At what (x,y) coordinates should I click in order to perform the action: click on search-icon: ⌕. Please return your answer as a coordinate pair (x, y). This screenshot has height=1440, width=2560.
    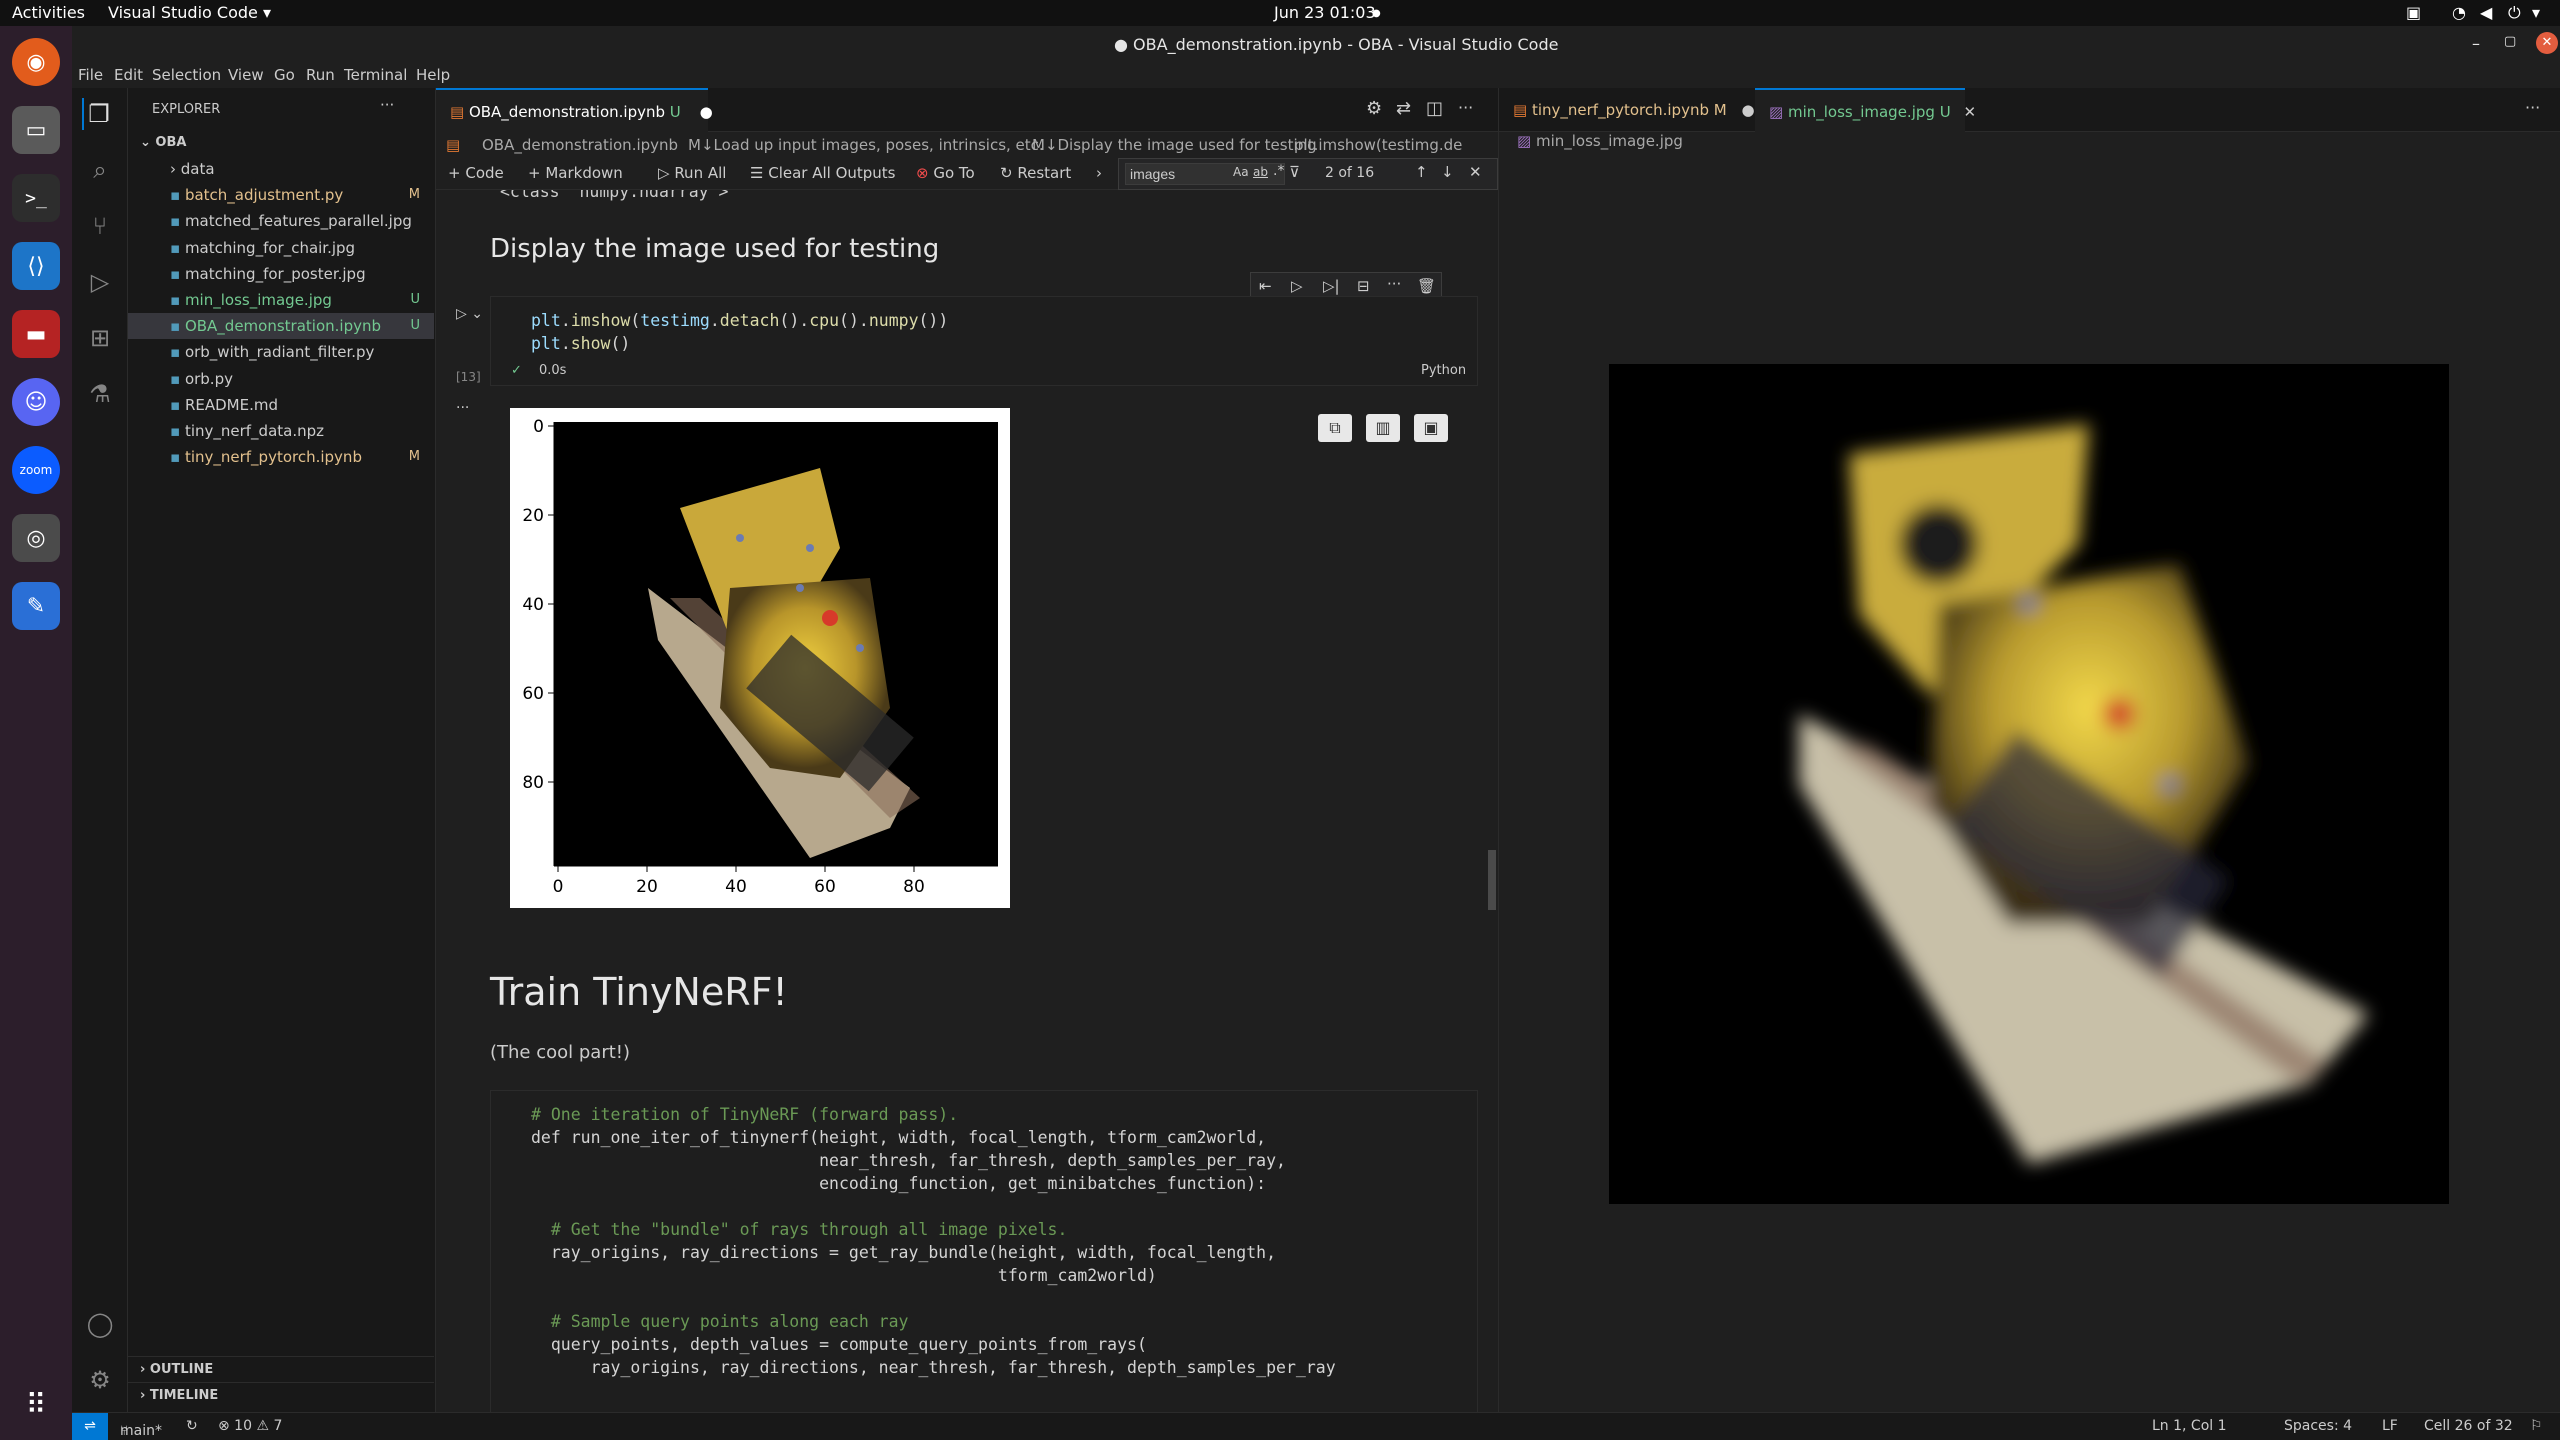
    Looking at the image, I should click on (100, 170).